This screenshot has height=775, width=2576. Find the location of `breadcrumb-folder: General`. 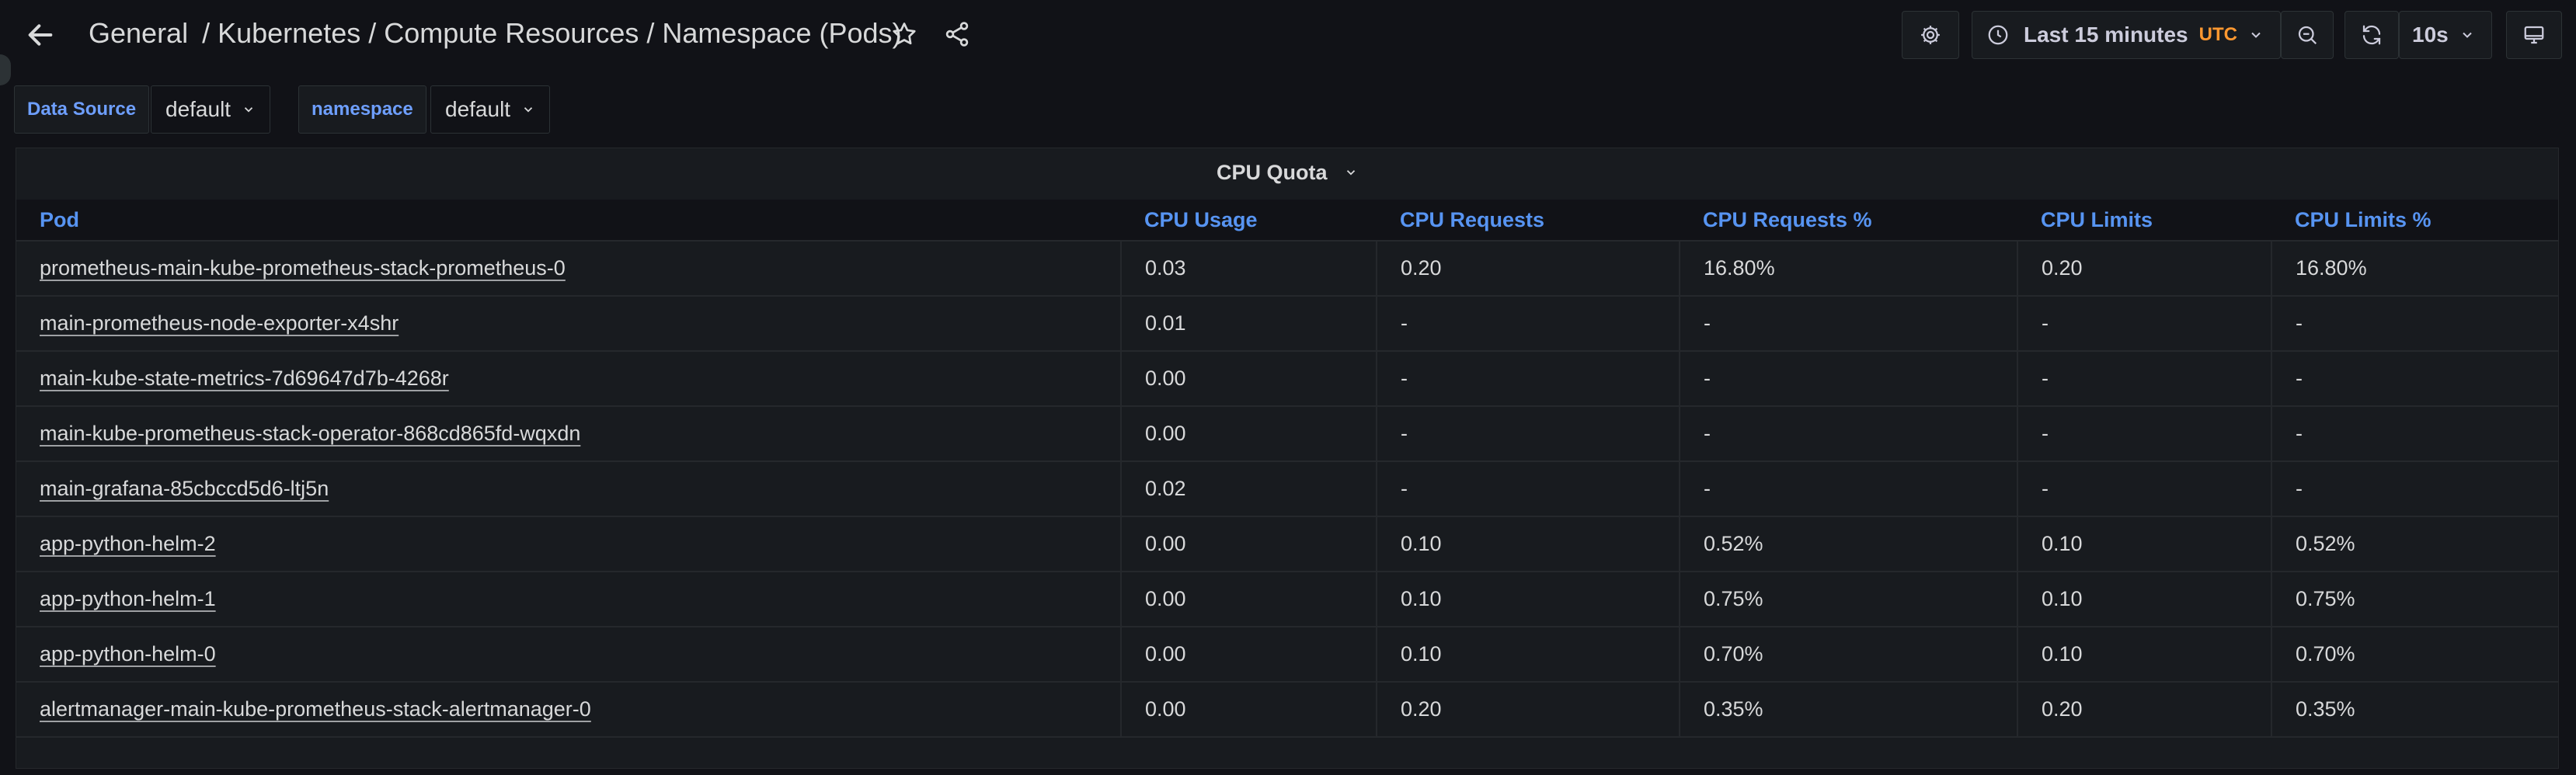

breadcrumb-folder: General is located at coordinates (138, 33).